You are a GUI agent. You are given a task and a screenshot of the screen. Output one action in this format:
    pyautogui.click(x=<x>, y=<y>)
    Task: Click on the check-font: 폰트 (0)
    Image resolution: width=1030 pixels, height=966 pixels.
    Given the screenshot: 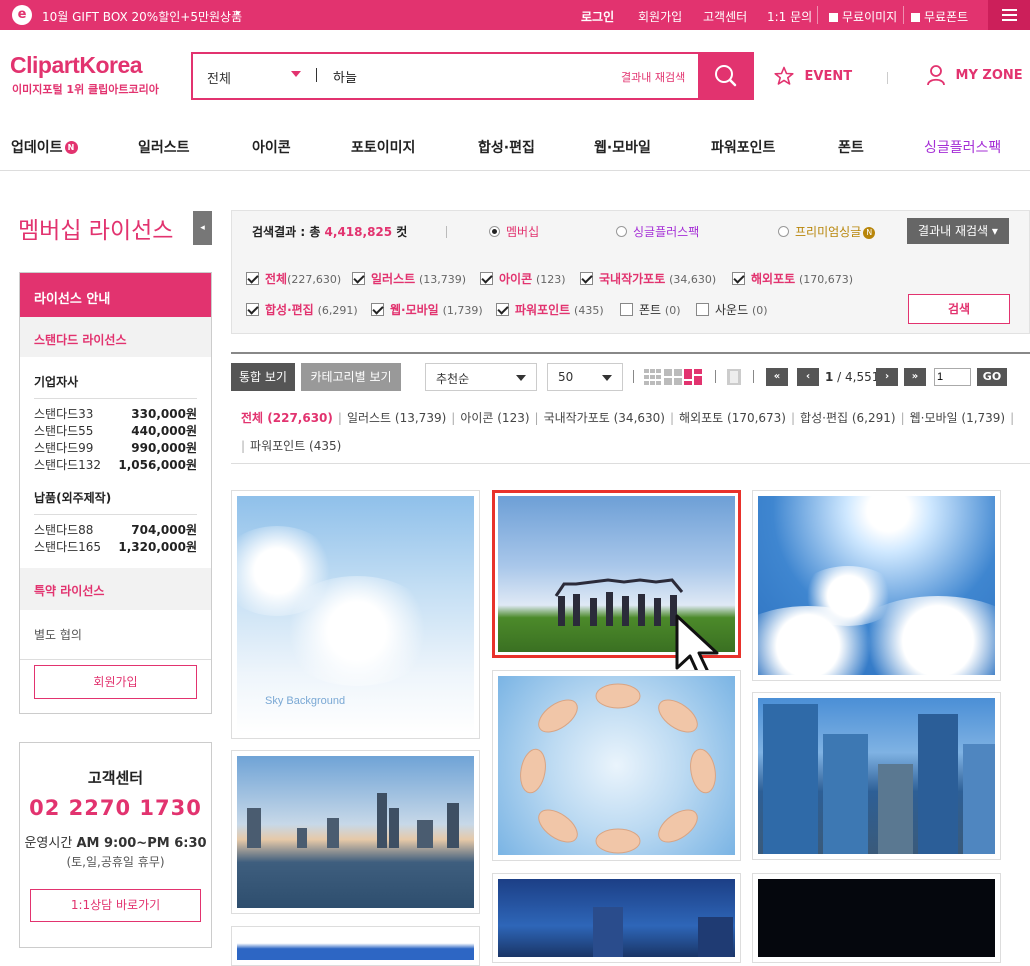 What is the action you would take?
    pyautogui.click(x=650, y=309)
    